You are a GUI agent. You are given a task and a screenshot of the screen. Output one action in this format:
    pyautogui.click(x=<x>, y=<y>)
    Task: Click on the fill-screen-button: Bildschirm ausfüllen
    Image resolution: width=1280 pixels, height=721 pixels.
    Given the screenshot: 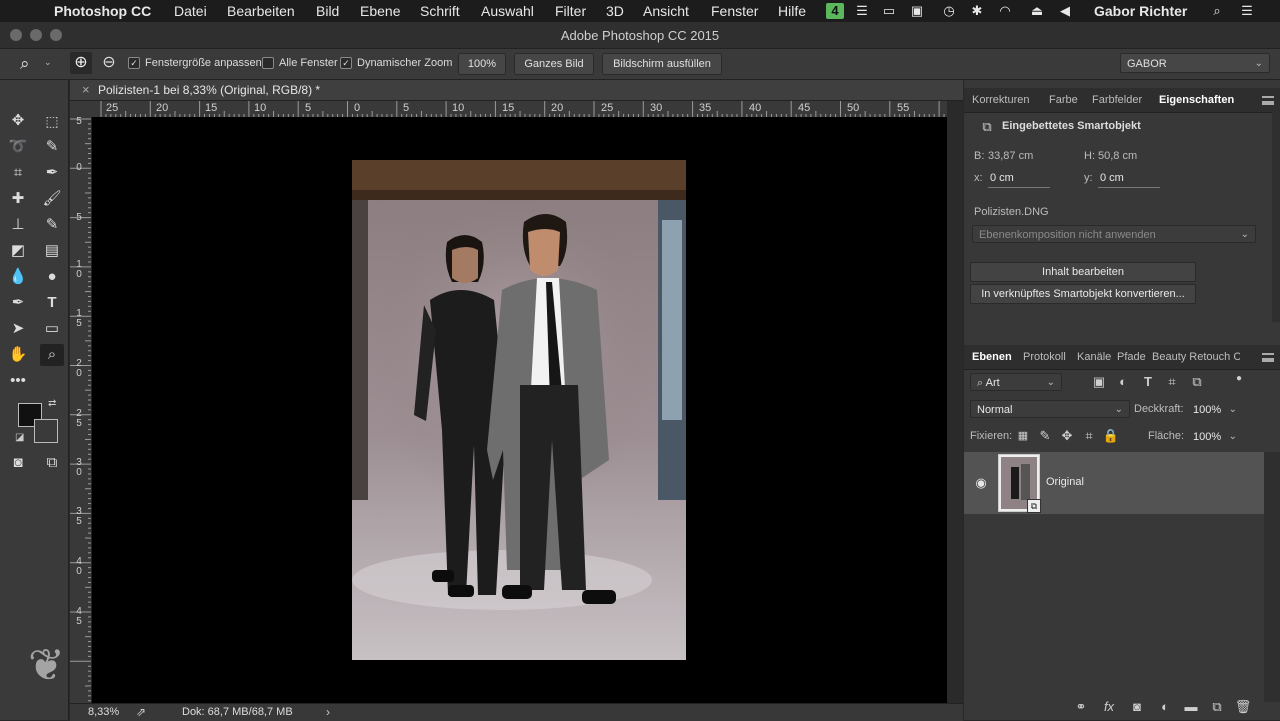 What is the action you would take?
    pyautogui.click(x=662, y=64)
    